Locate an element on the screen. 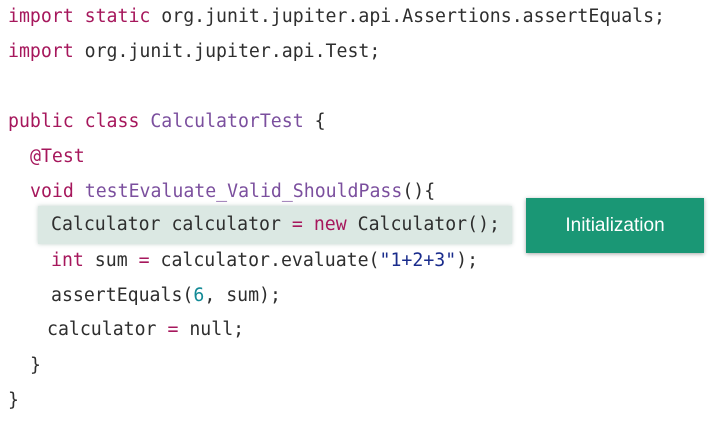 This screenshot has height=422, width=715. callout-label: Initialization is located at coordinates (615, 225).